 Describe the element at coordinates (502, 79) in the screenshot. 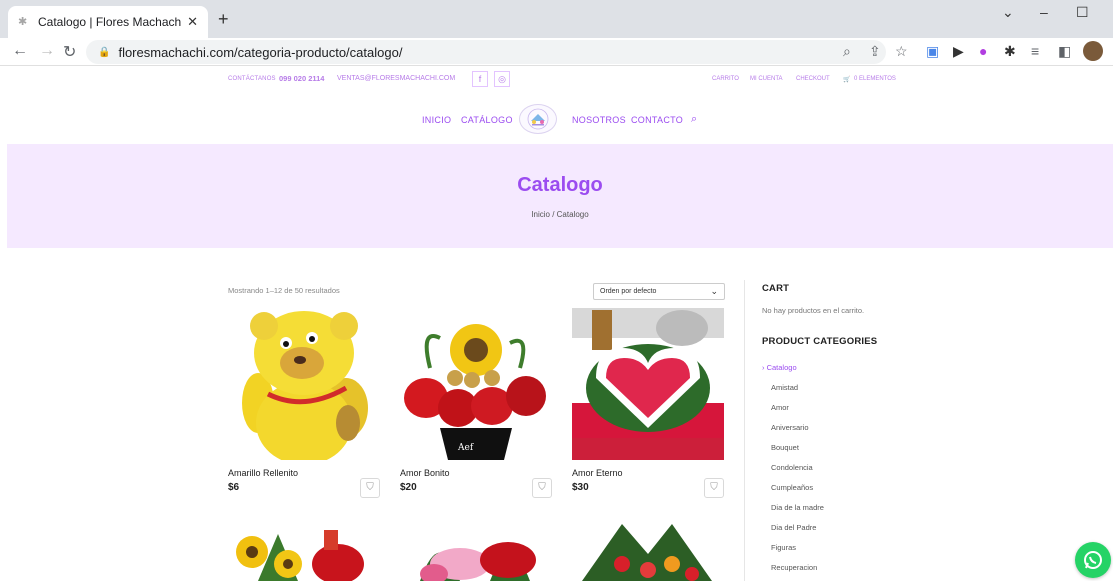

I see `instagram-icon: ◎` at that location.